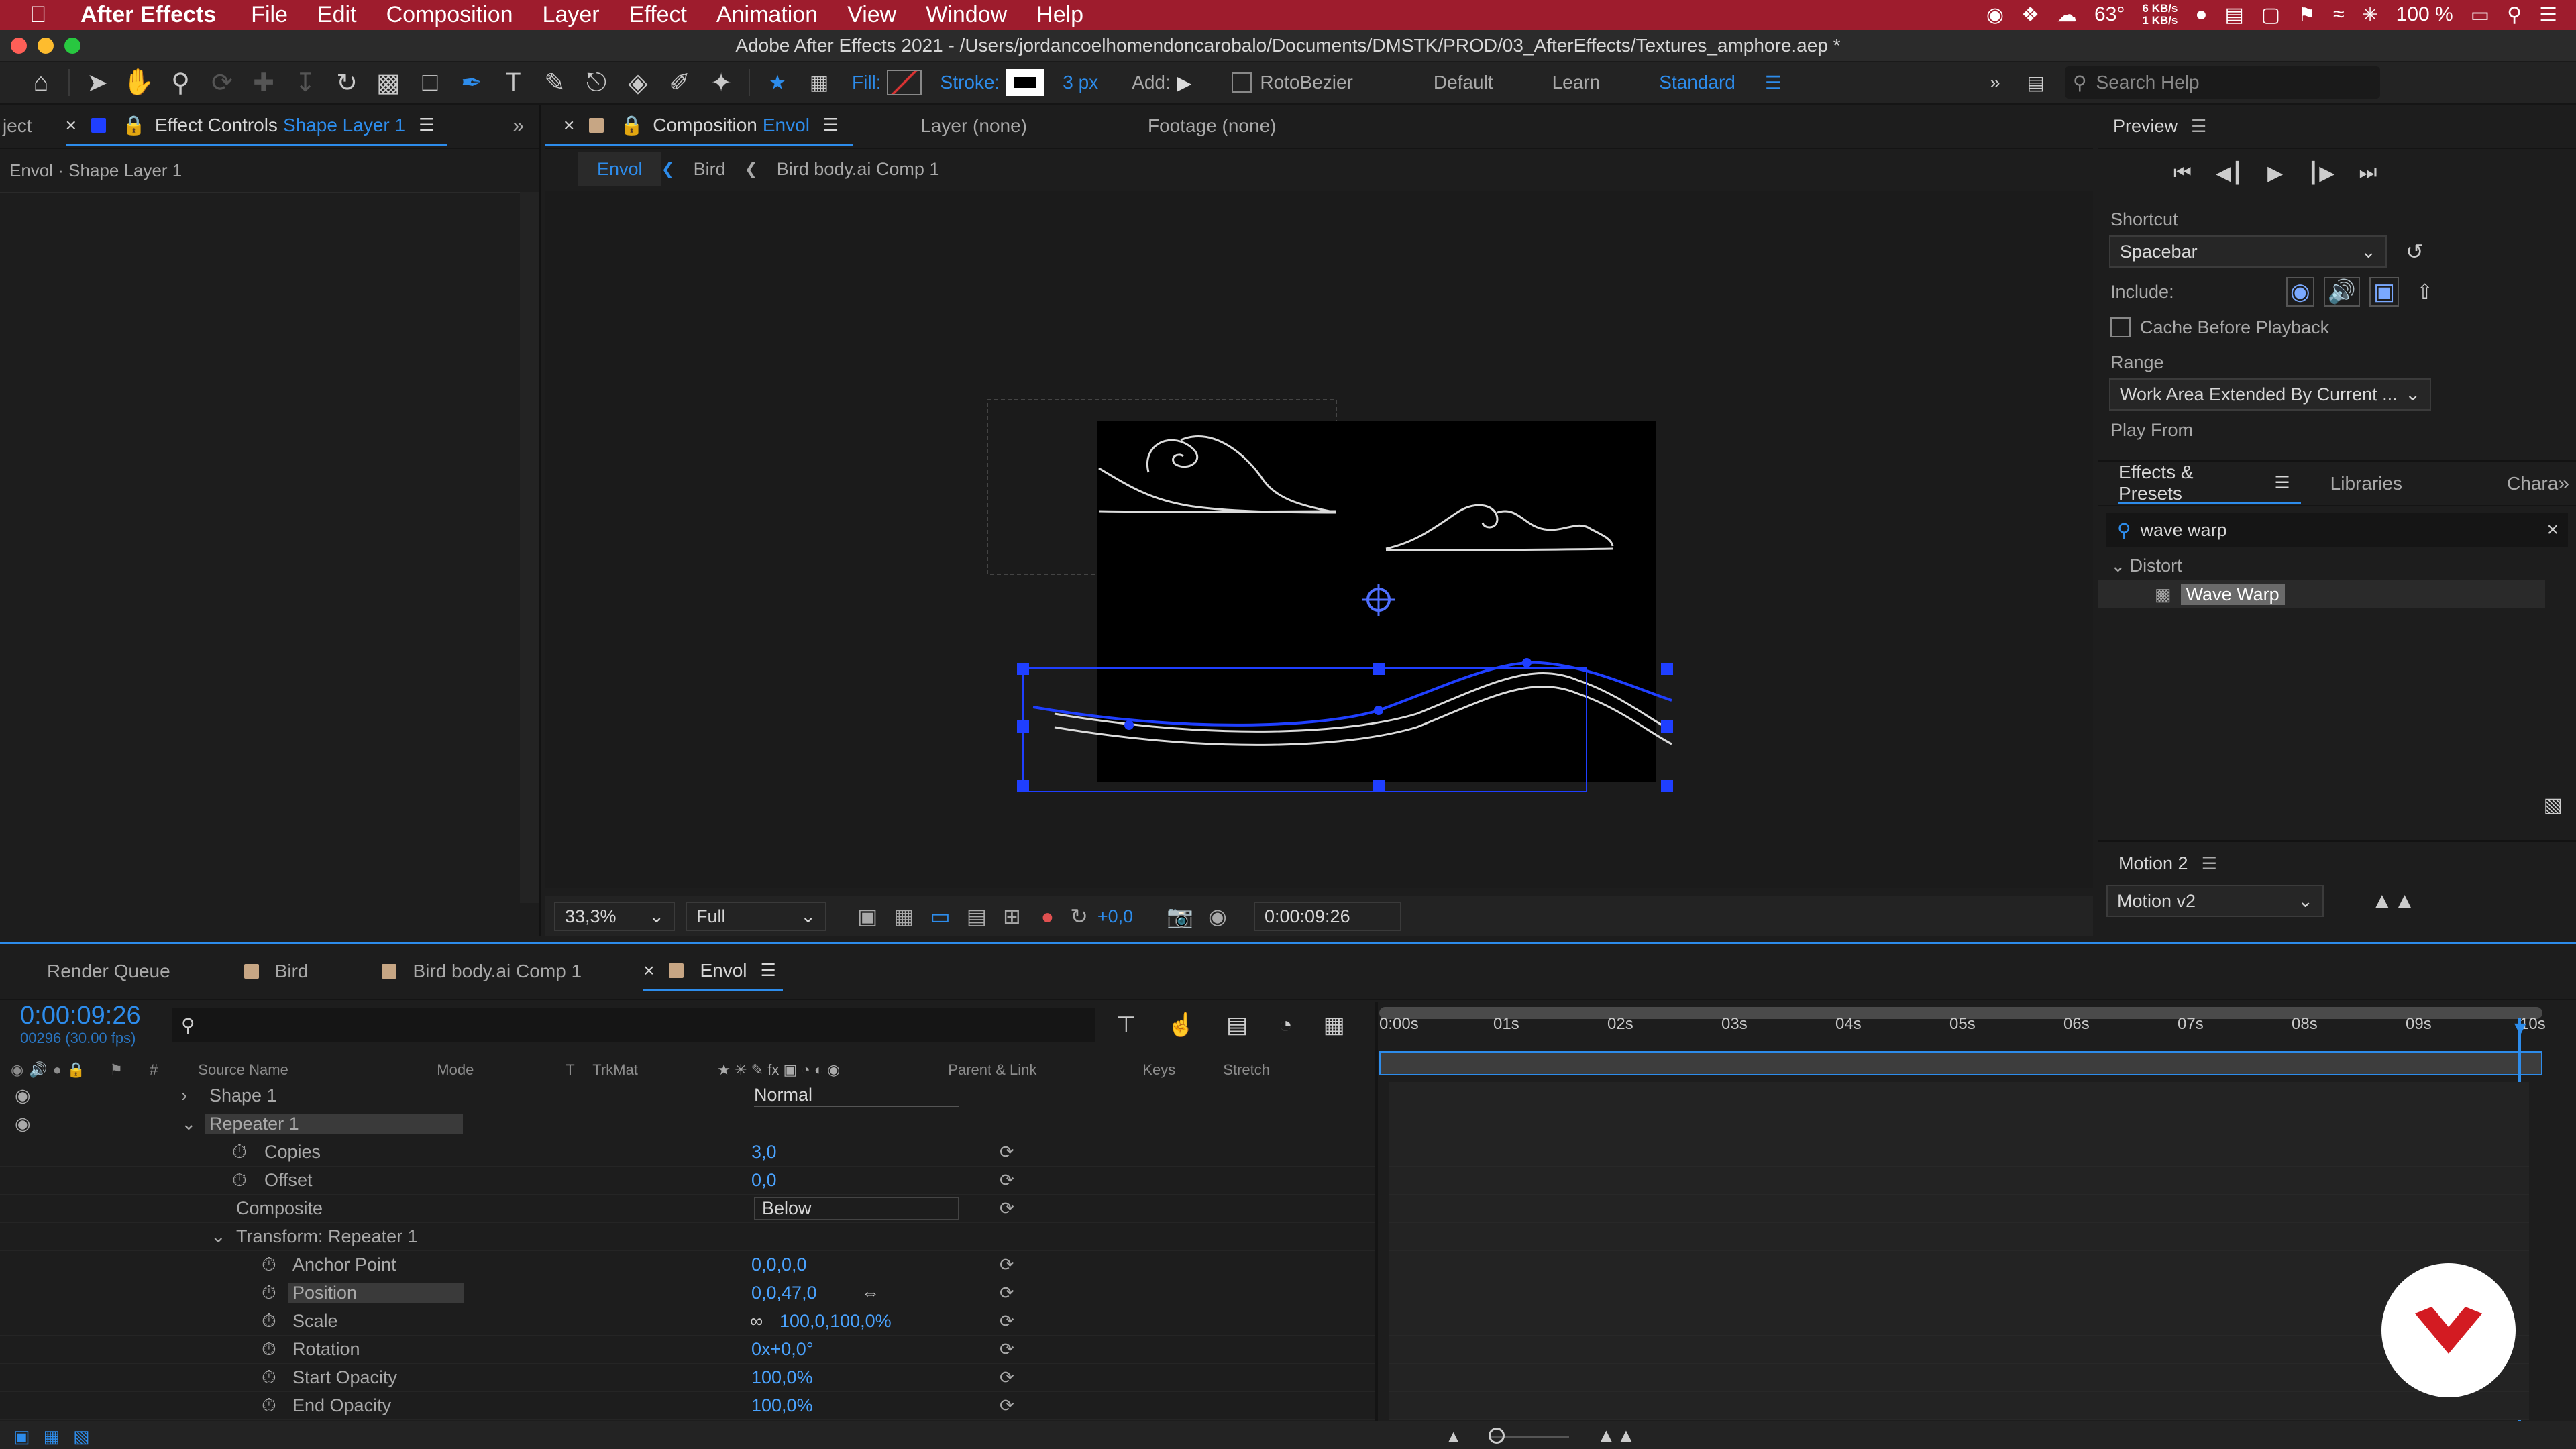 The width and height of the screenshot is (2576, 1449). Describe the element at coordinates (16, 126) in the screenshot. I see `tab-project: ject` at that location.